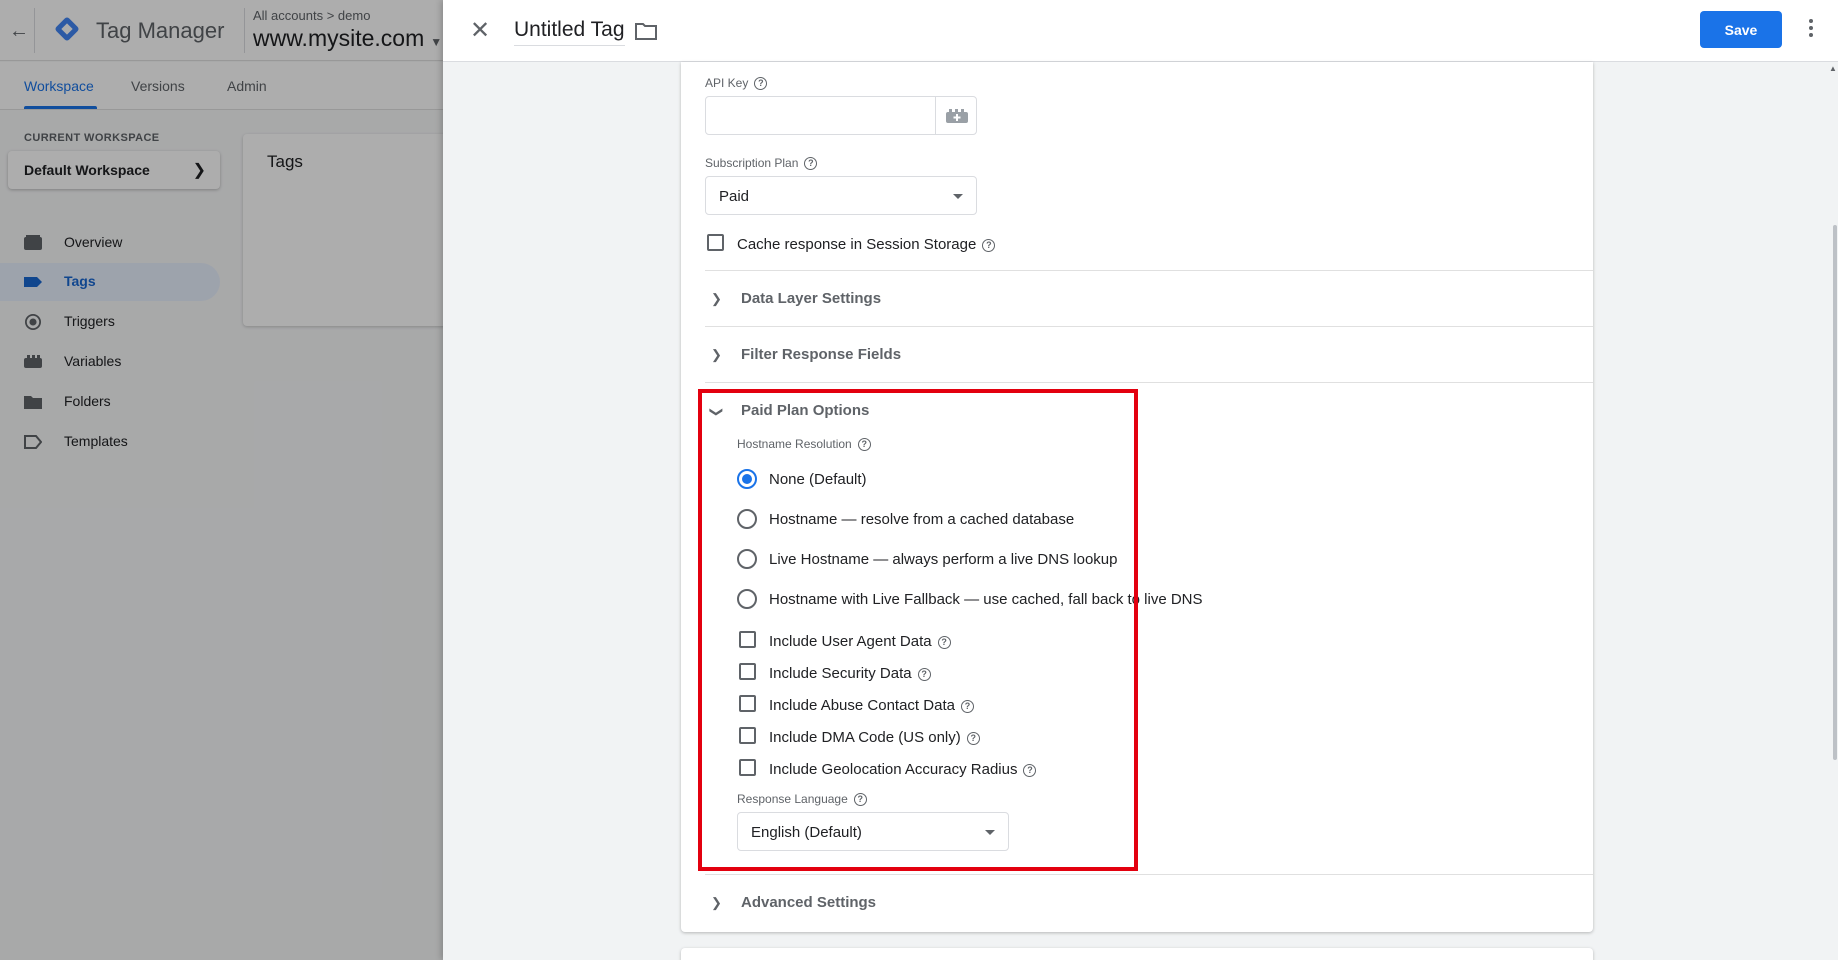 Image resolution: width=1838 pixels, height=960 pixels. What do you see at coordinates (809, 902) in the screenshot?
I see `section-title: Advanced Settings` at bounding box center [809, 902].